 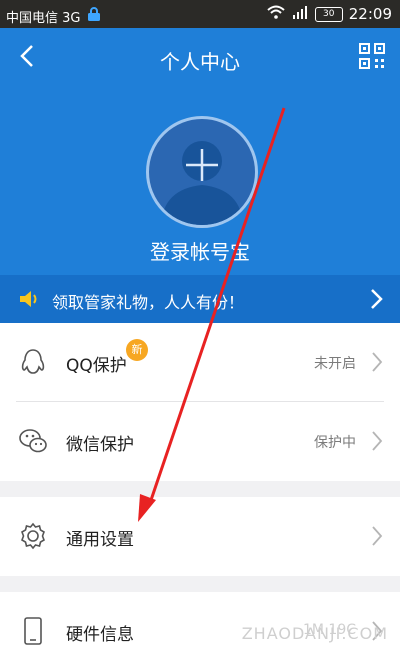 What do you see at coordinates (100, 540) in the screenshot?
I see `general-settings-label: 通用设置` at bounding box center [100, 540].